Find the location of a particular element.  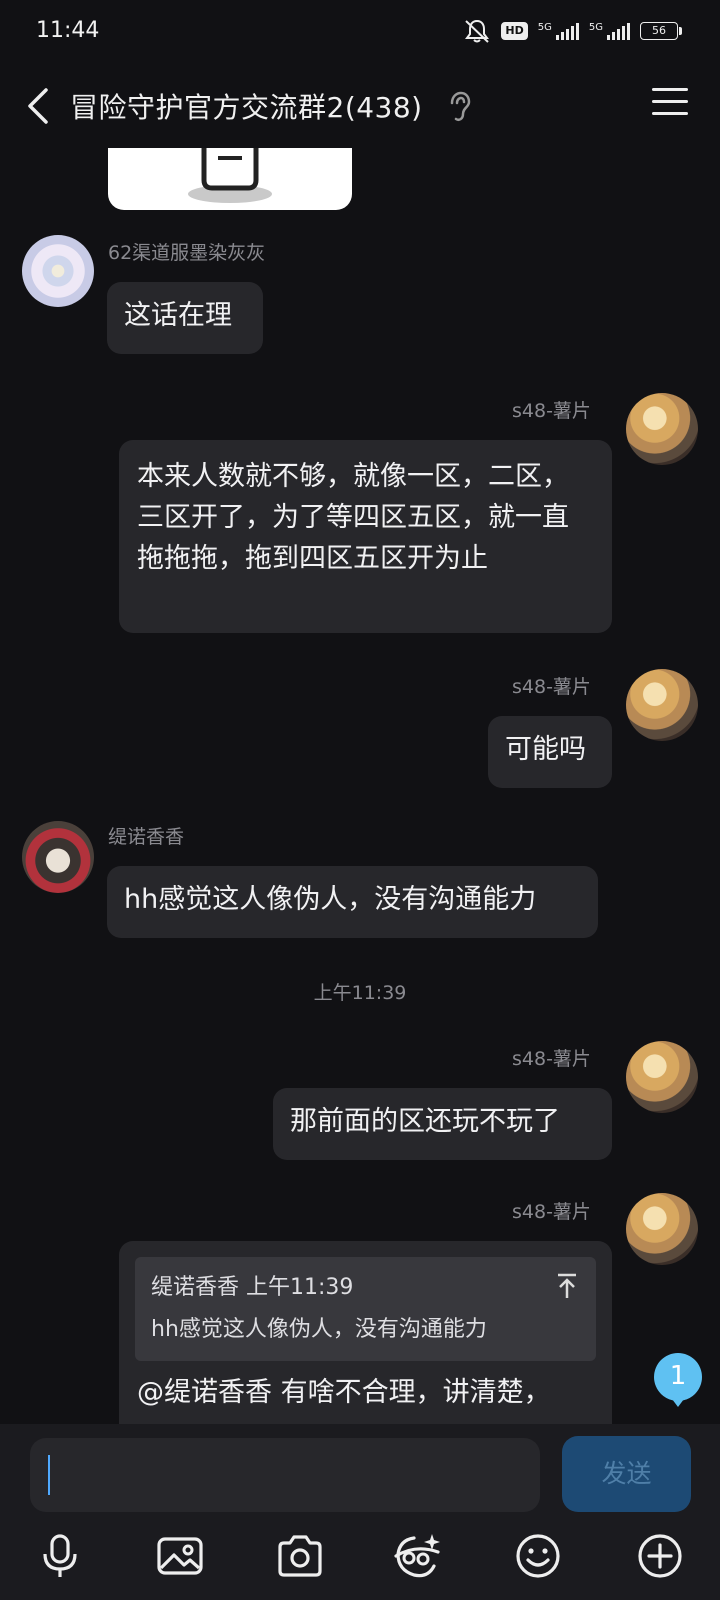

message-bubble: 那前面的区还玩不玩了 is located at coordinates (442, 1124).